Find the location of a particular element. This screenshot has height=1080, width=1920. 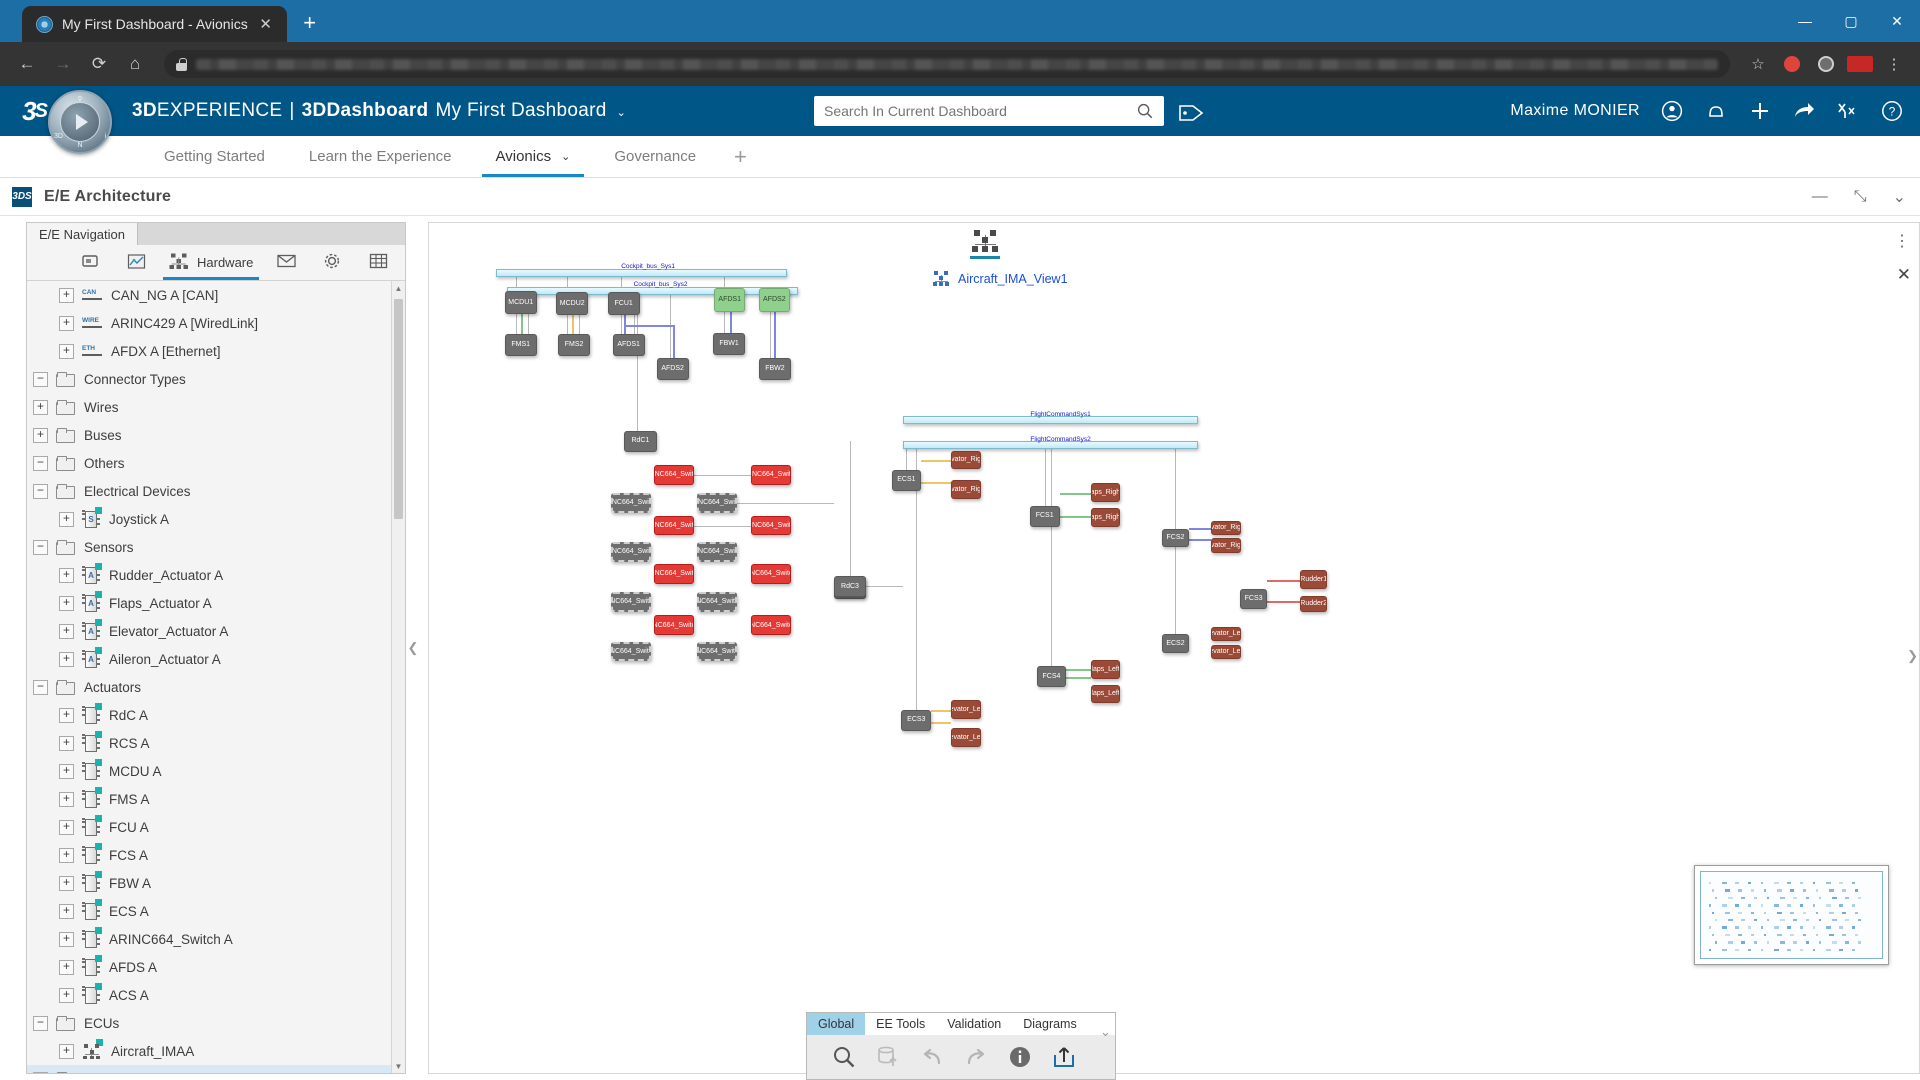

diagram-node: FMS1 is located at coordinates (520, 345).